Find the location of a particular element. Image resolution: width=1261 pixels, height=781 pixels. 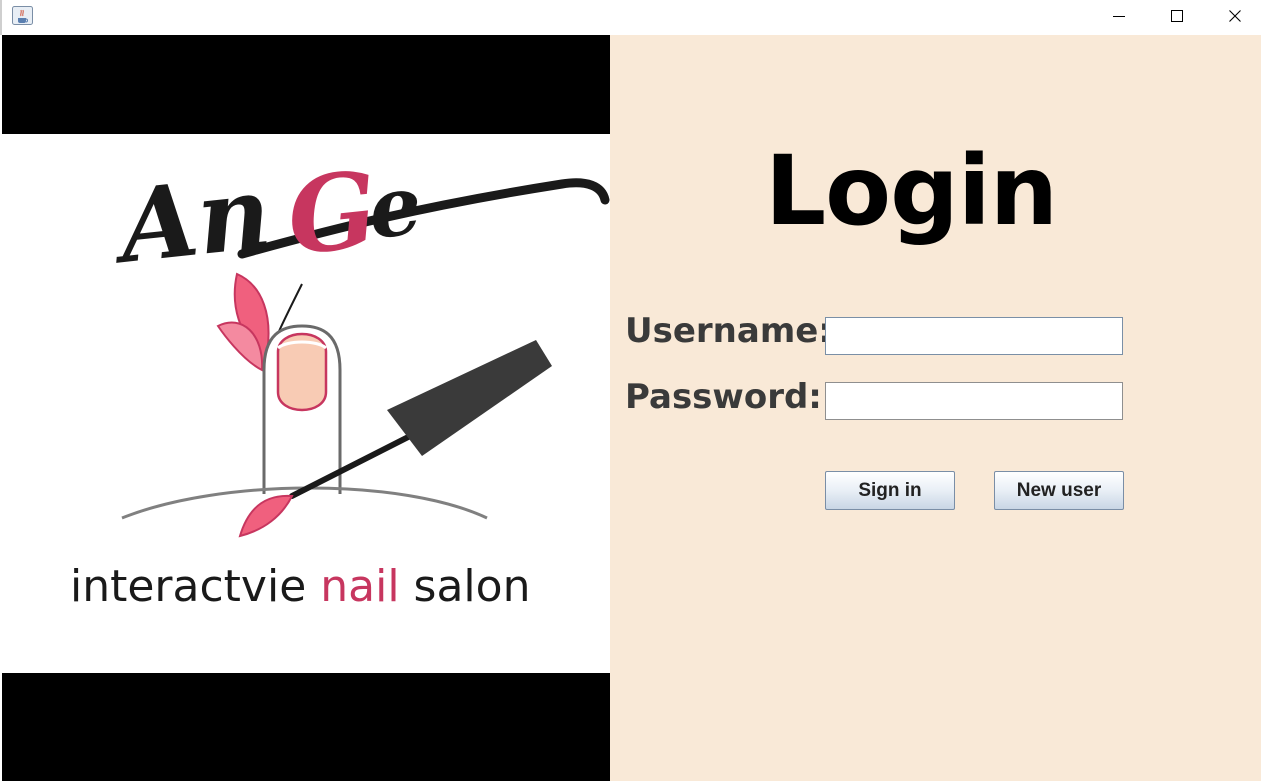

sign-in-button: Sign in is located at coordinates (890, 490).